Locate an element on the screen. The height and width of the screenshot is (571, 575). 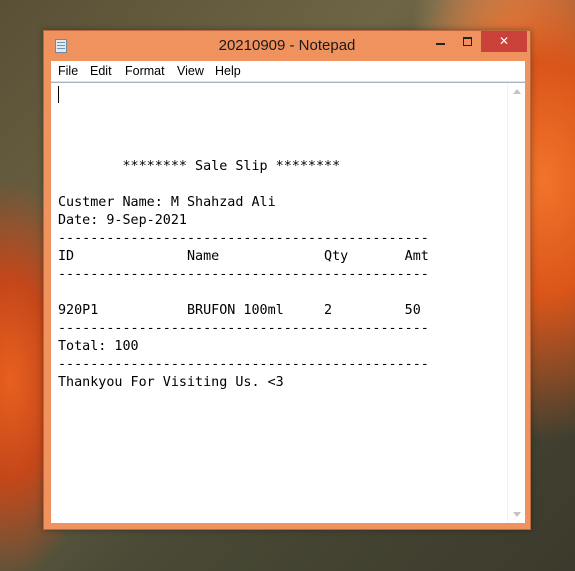
menu-format: Format is located at coordinates (145, 71).